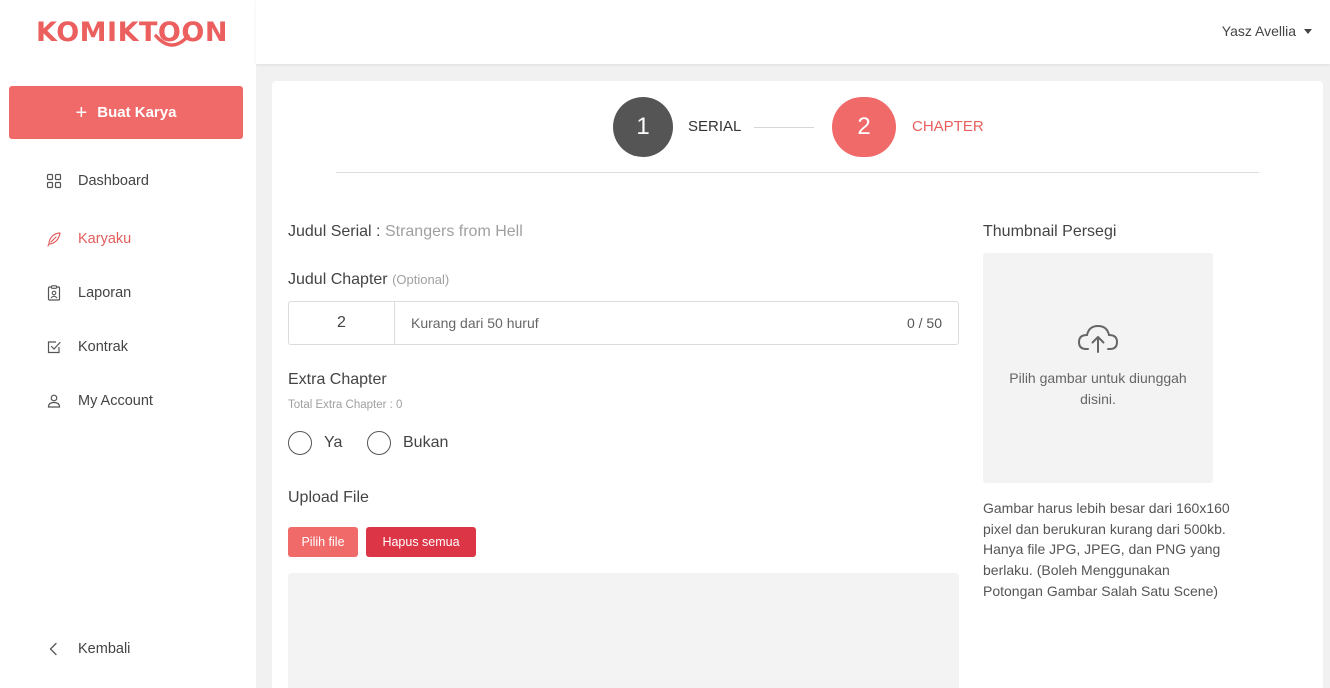  I want to click on step-2-label: CHAPTER, so click(948, 126).